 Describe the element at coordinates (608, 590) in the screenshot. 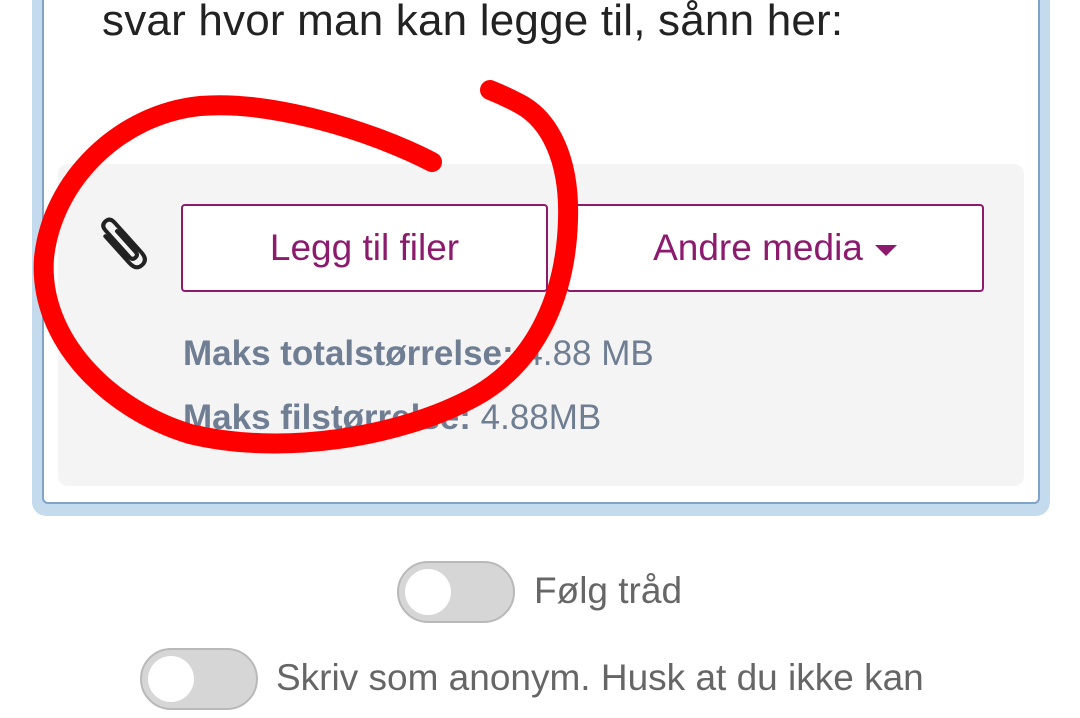

I see `follow-thread-label: Følg tråd` at that location.